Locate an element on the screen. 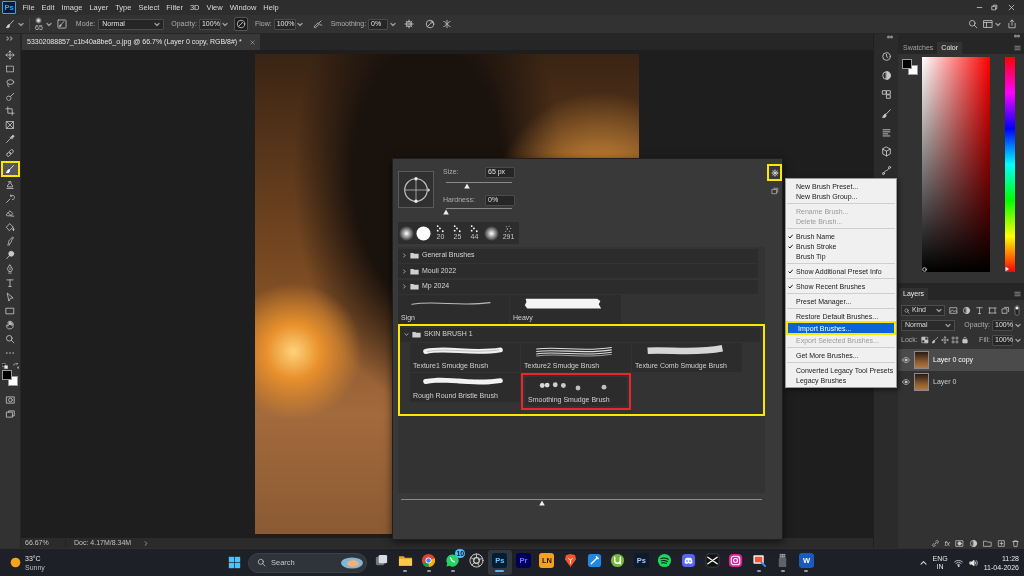 This screenshot has height=576, width=1024. letter-t-button is located at coordinates (979, 310).